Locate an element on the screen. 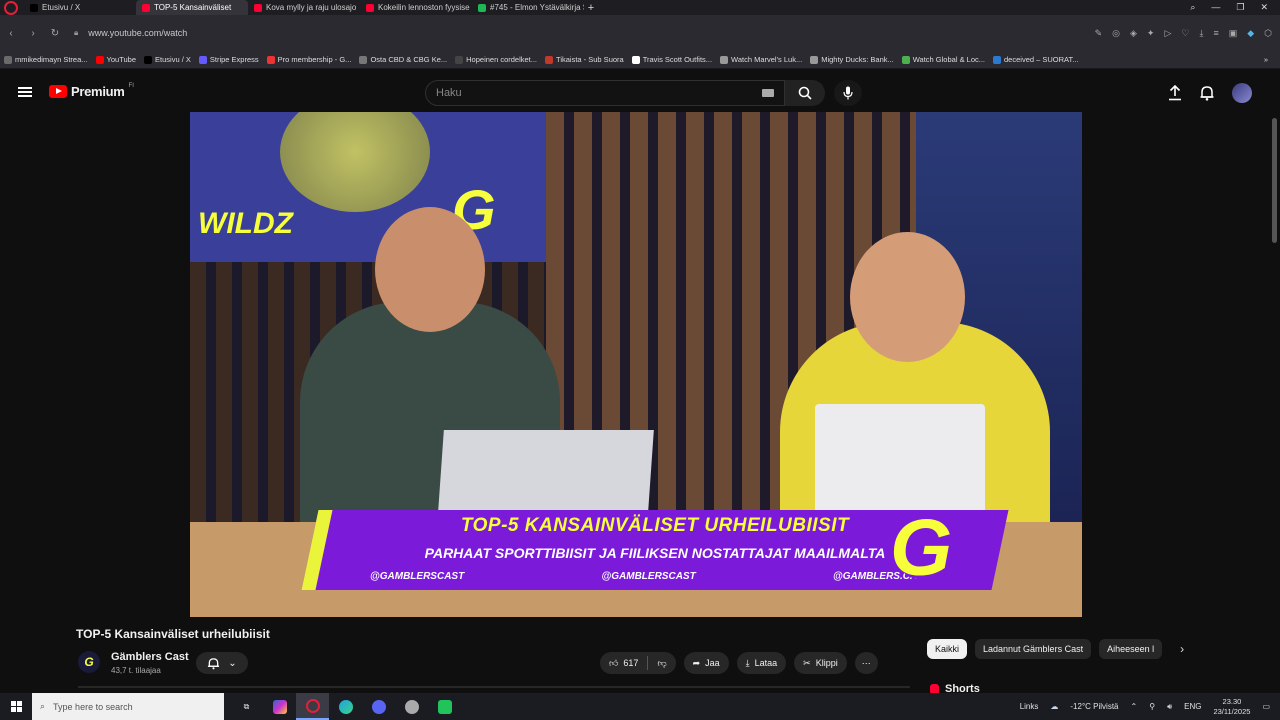  chat-icon is located at coordinates (378, 706).